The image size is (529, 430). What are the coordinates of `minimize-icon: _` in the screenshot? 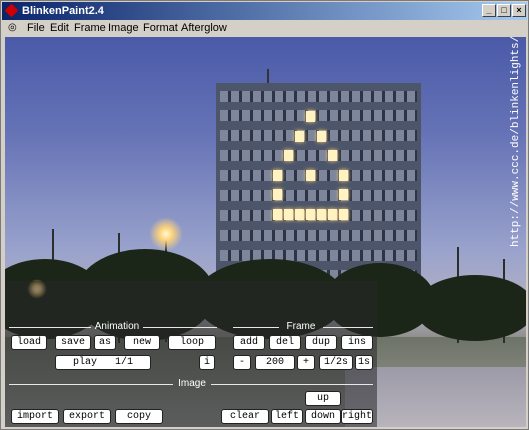 It's located at (489, 10).